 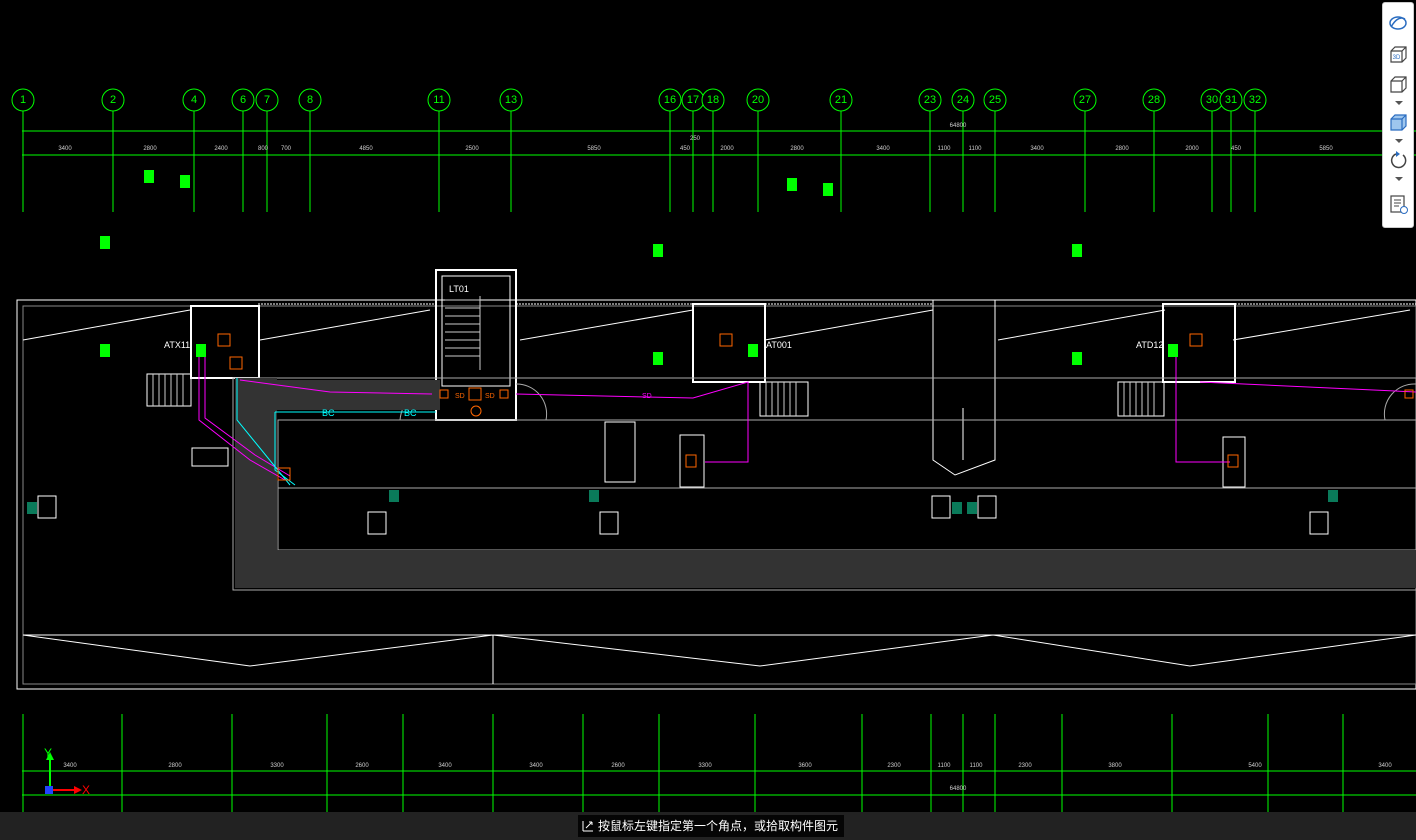 I want to click on teal-markers, so click(x=682, y=502).